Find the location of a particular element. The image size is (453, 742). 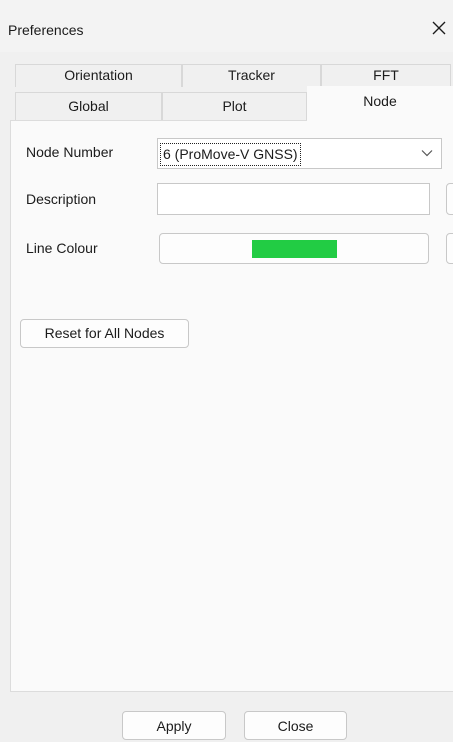

tab-label: Global is located at coordinates (88, 106).